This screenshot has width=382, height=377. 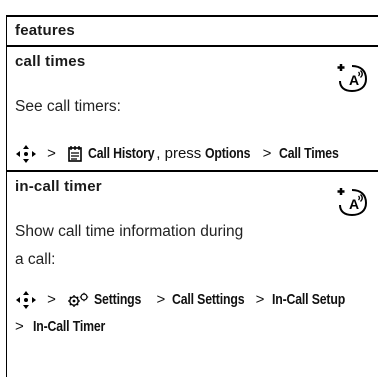 I want to click on page-title: features, so click(x=45, y=30).